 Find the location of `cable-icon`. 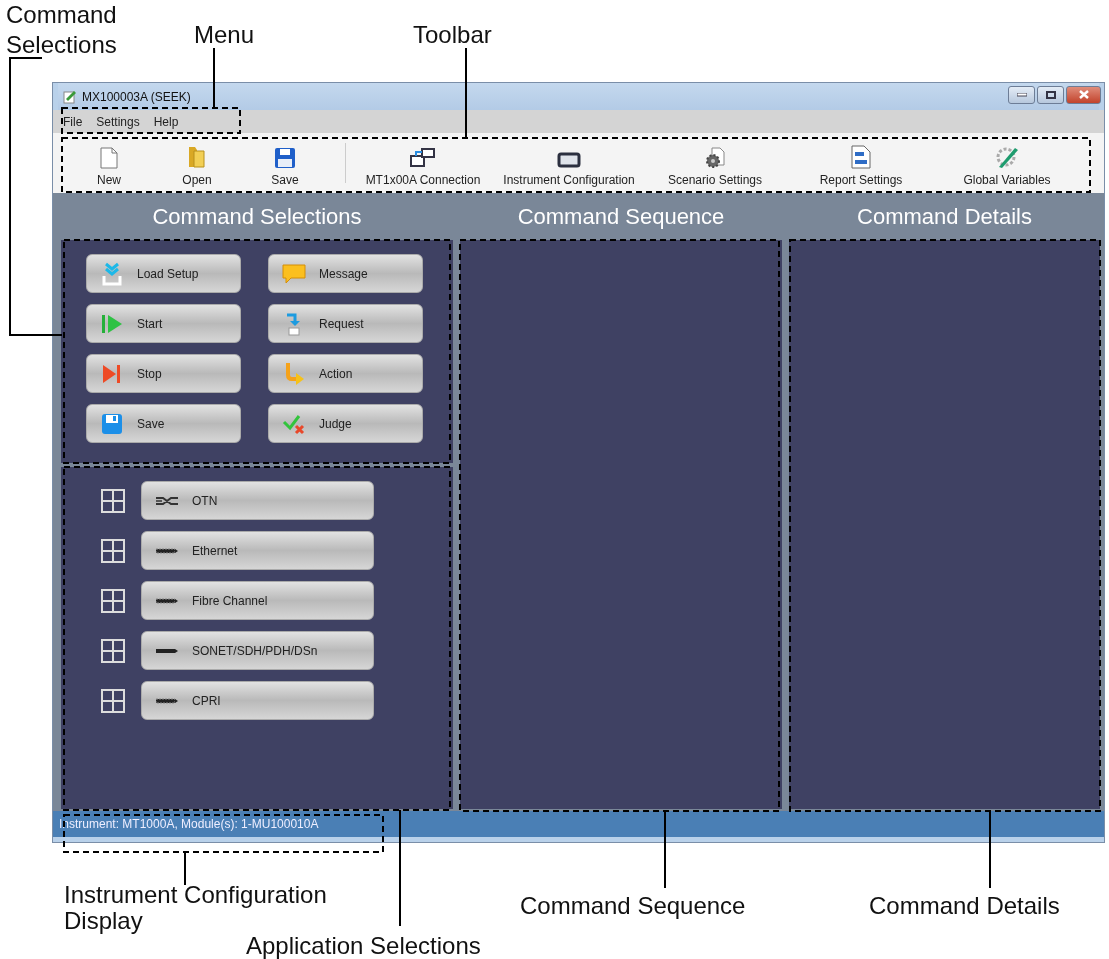

cable-icon is located at coordinates (167, 650).